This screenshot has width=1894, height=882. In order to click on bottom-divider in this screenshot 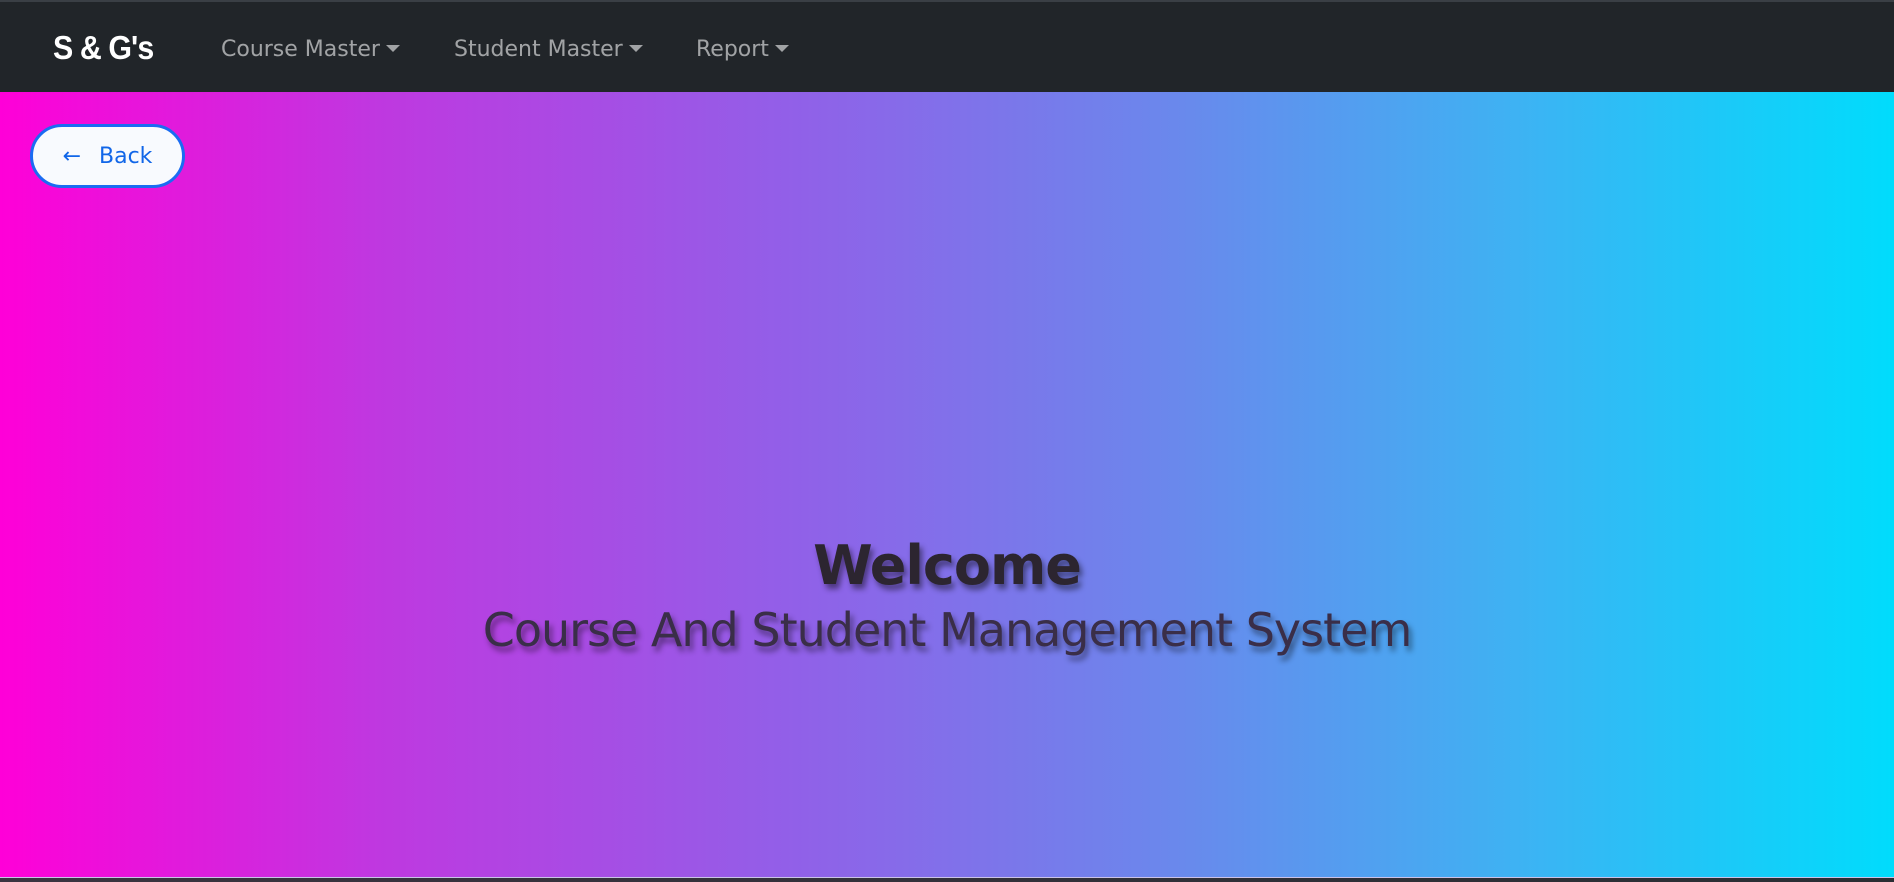, I will do `click(947, 879)`.